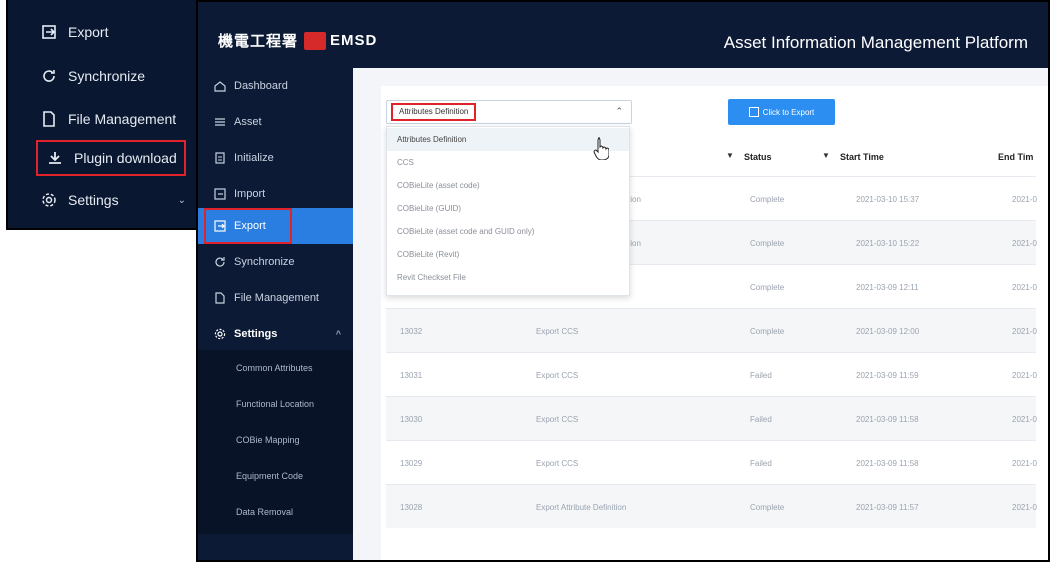 This screenshot has width=1050, height=562. I want to click on chevron-up-icon: ⌃, so click(619, 111).